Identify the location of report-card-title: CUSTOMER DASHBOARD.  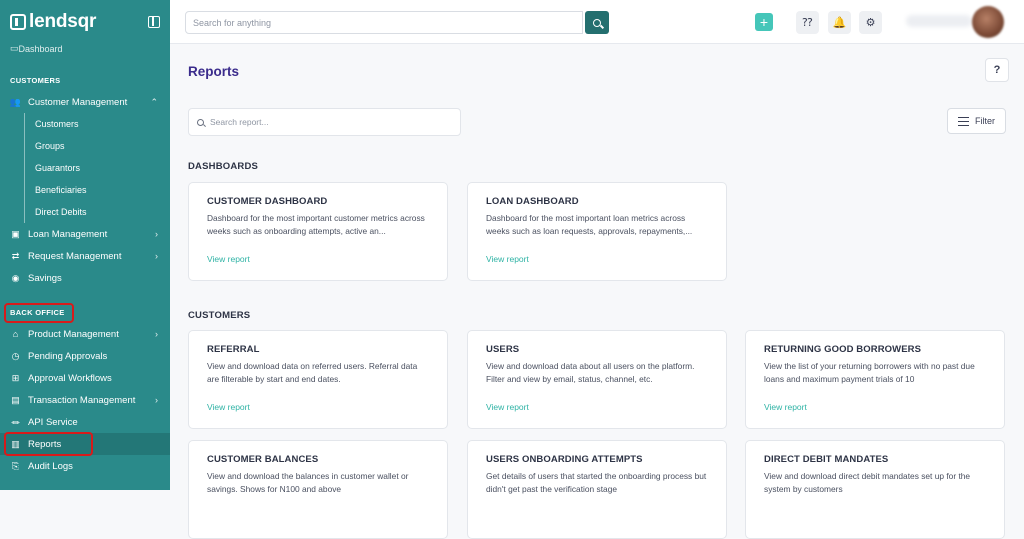
(267, 201).